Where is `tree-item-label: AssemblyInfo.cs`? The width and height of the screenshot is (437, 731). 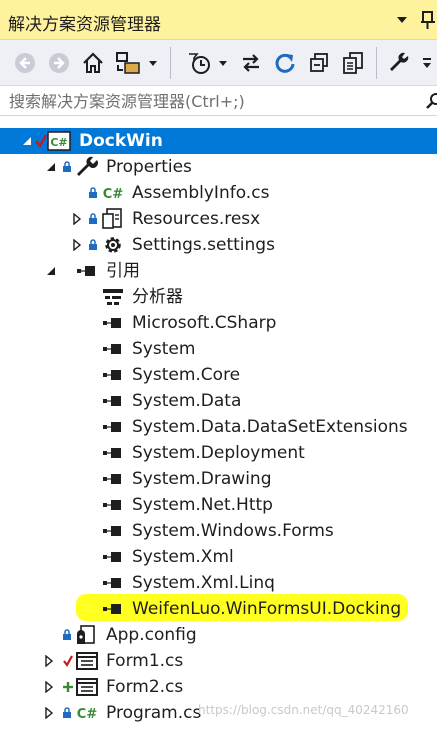
tree-item-label: AssemblyInfo.cs is located at coordinates (201, 193).